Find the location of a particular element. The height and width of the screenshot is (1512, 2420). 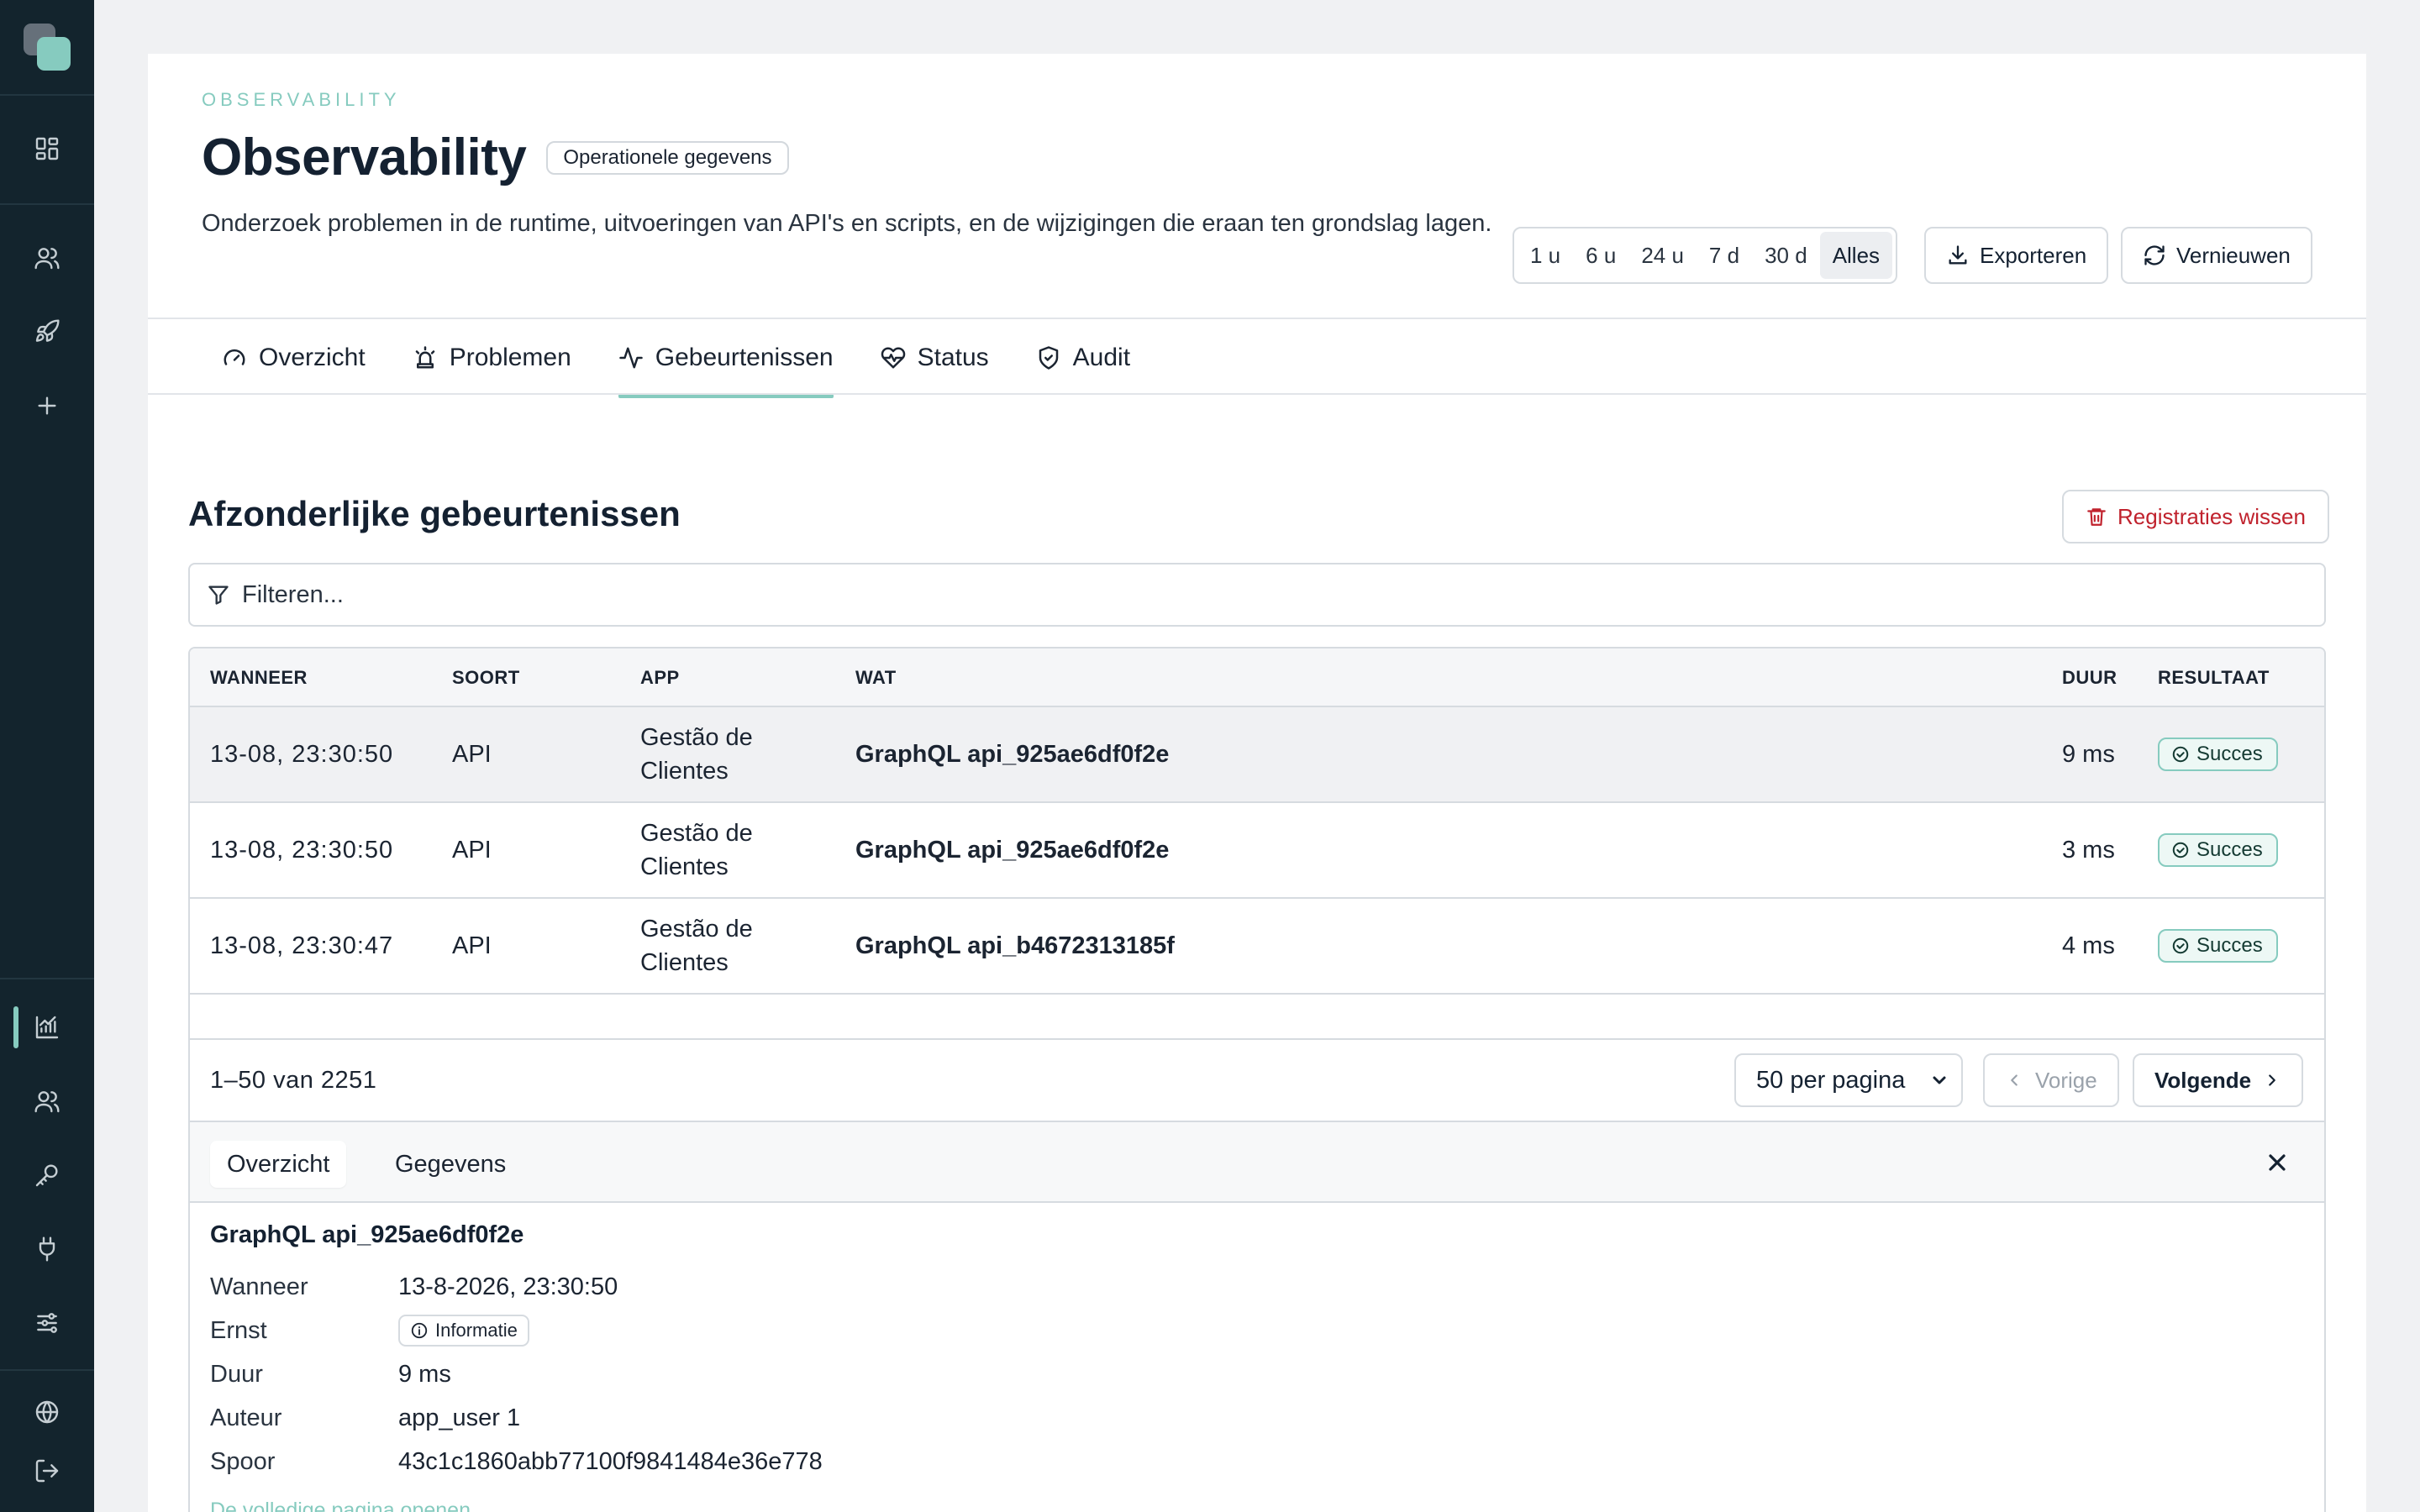

chevron-left-icon is located at coordinates (2014, 1080).